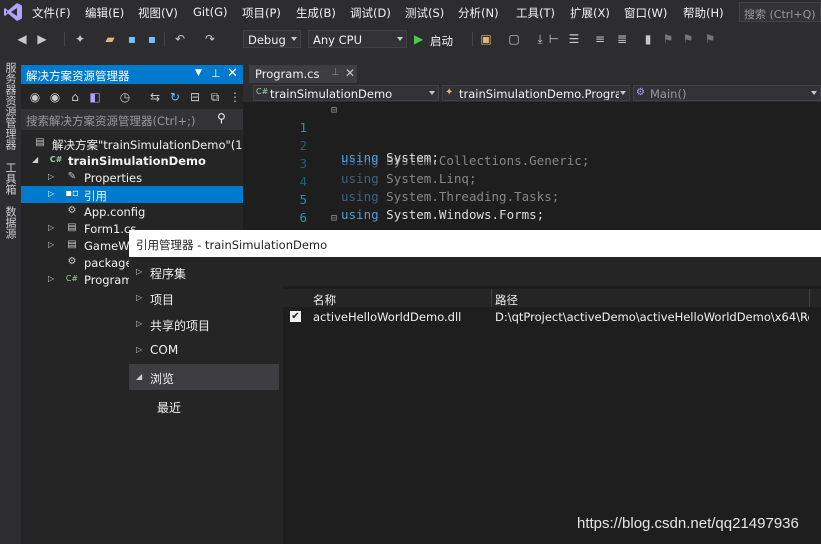  I want to click on platform-value: Any CPU, so click(337, 40).